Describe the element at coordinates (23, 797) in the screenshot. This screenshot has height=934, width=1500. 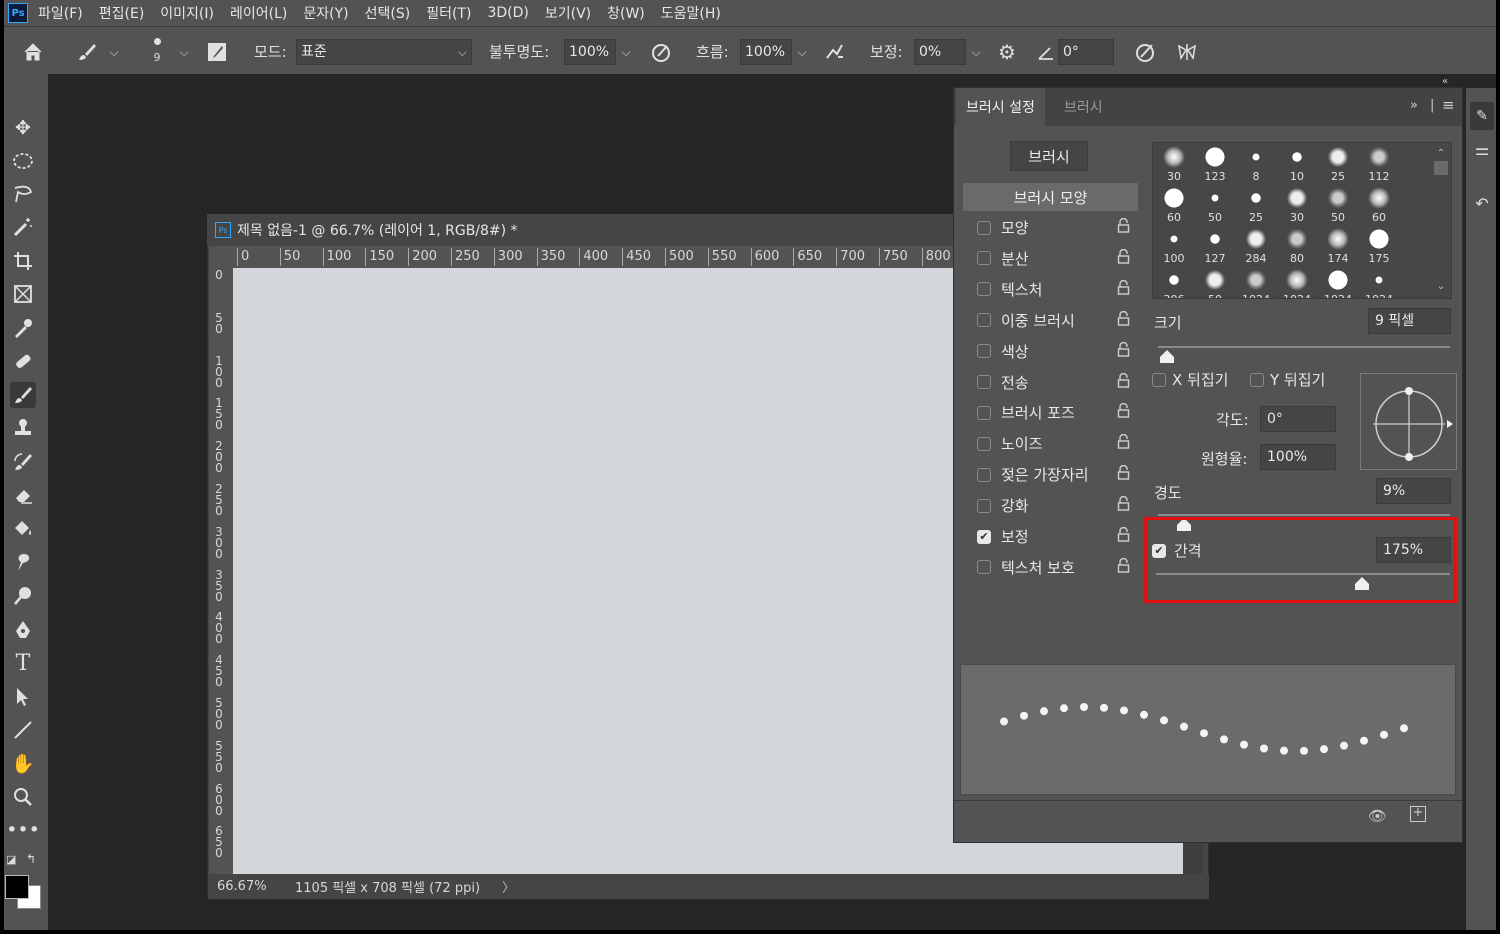
I see `zoom-tool-icon` at that location.